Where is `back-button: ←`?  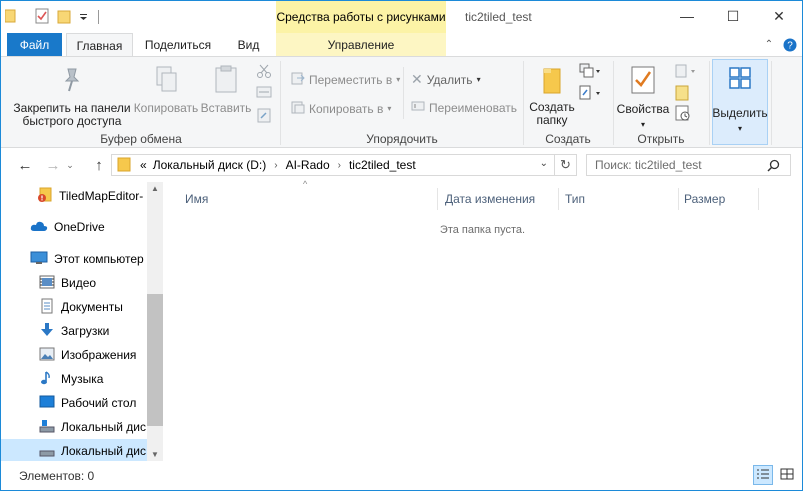
back-button: ← is located at coordinates (25, 165).